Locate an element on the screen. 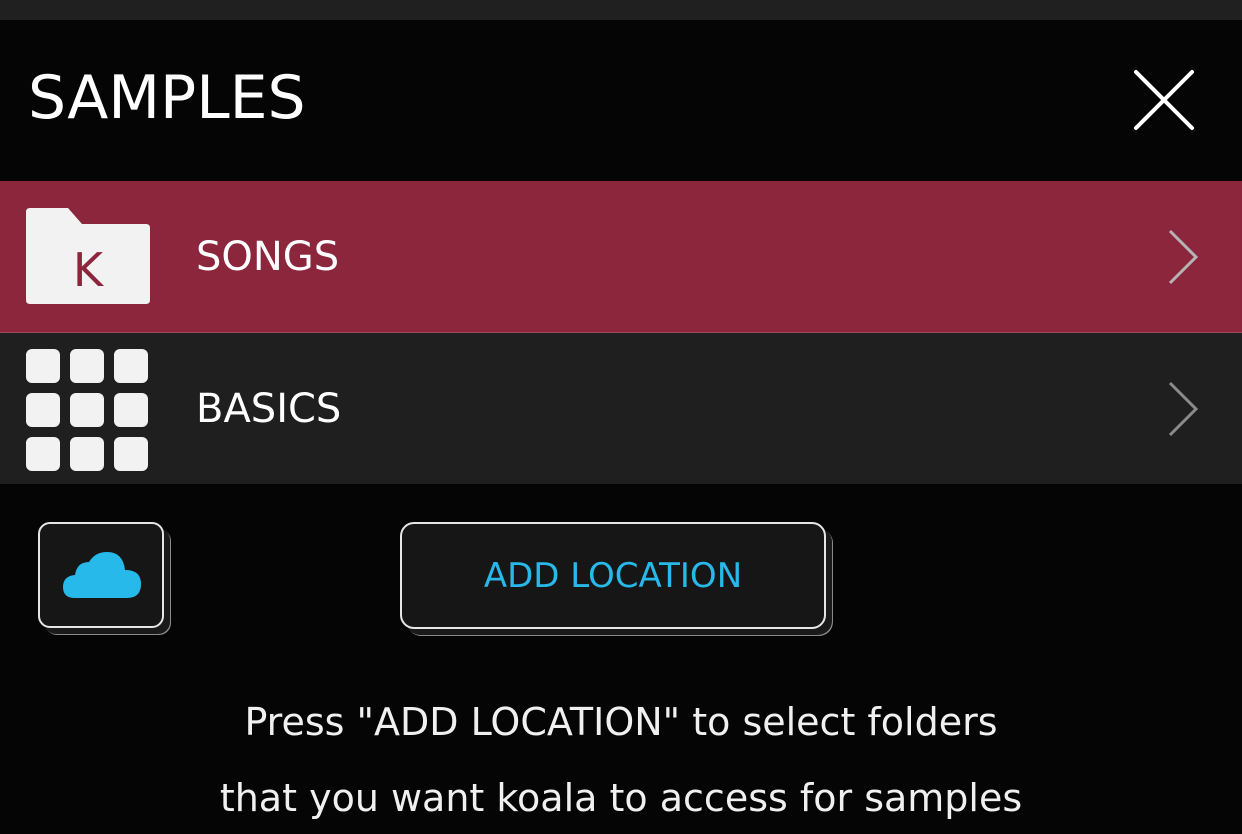 This screenshot has height=834, width=1242. close-icon is located at coordinates (1164, 100).